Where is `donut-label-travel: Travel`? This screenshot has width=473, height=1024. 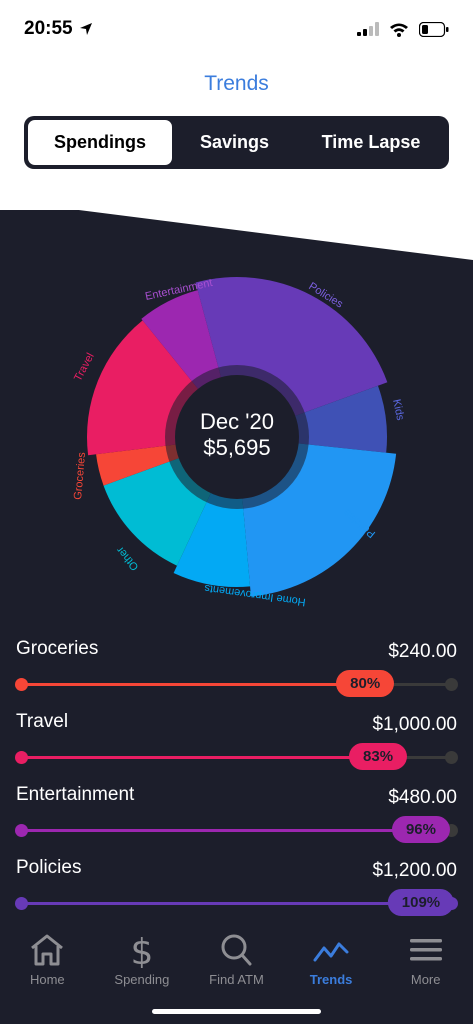 donut-label-travel: Travel is located at coordinates (84, 367).